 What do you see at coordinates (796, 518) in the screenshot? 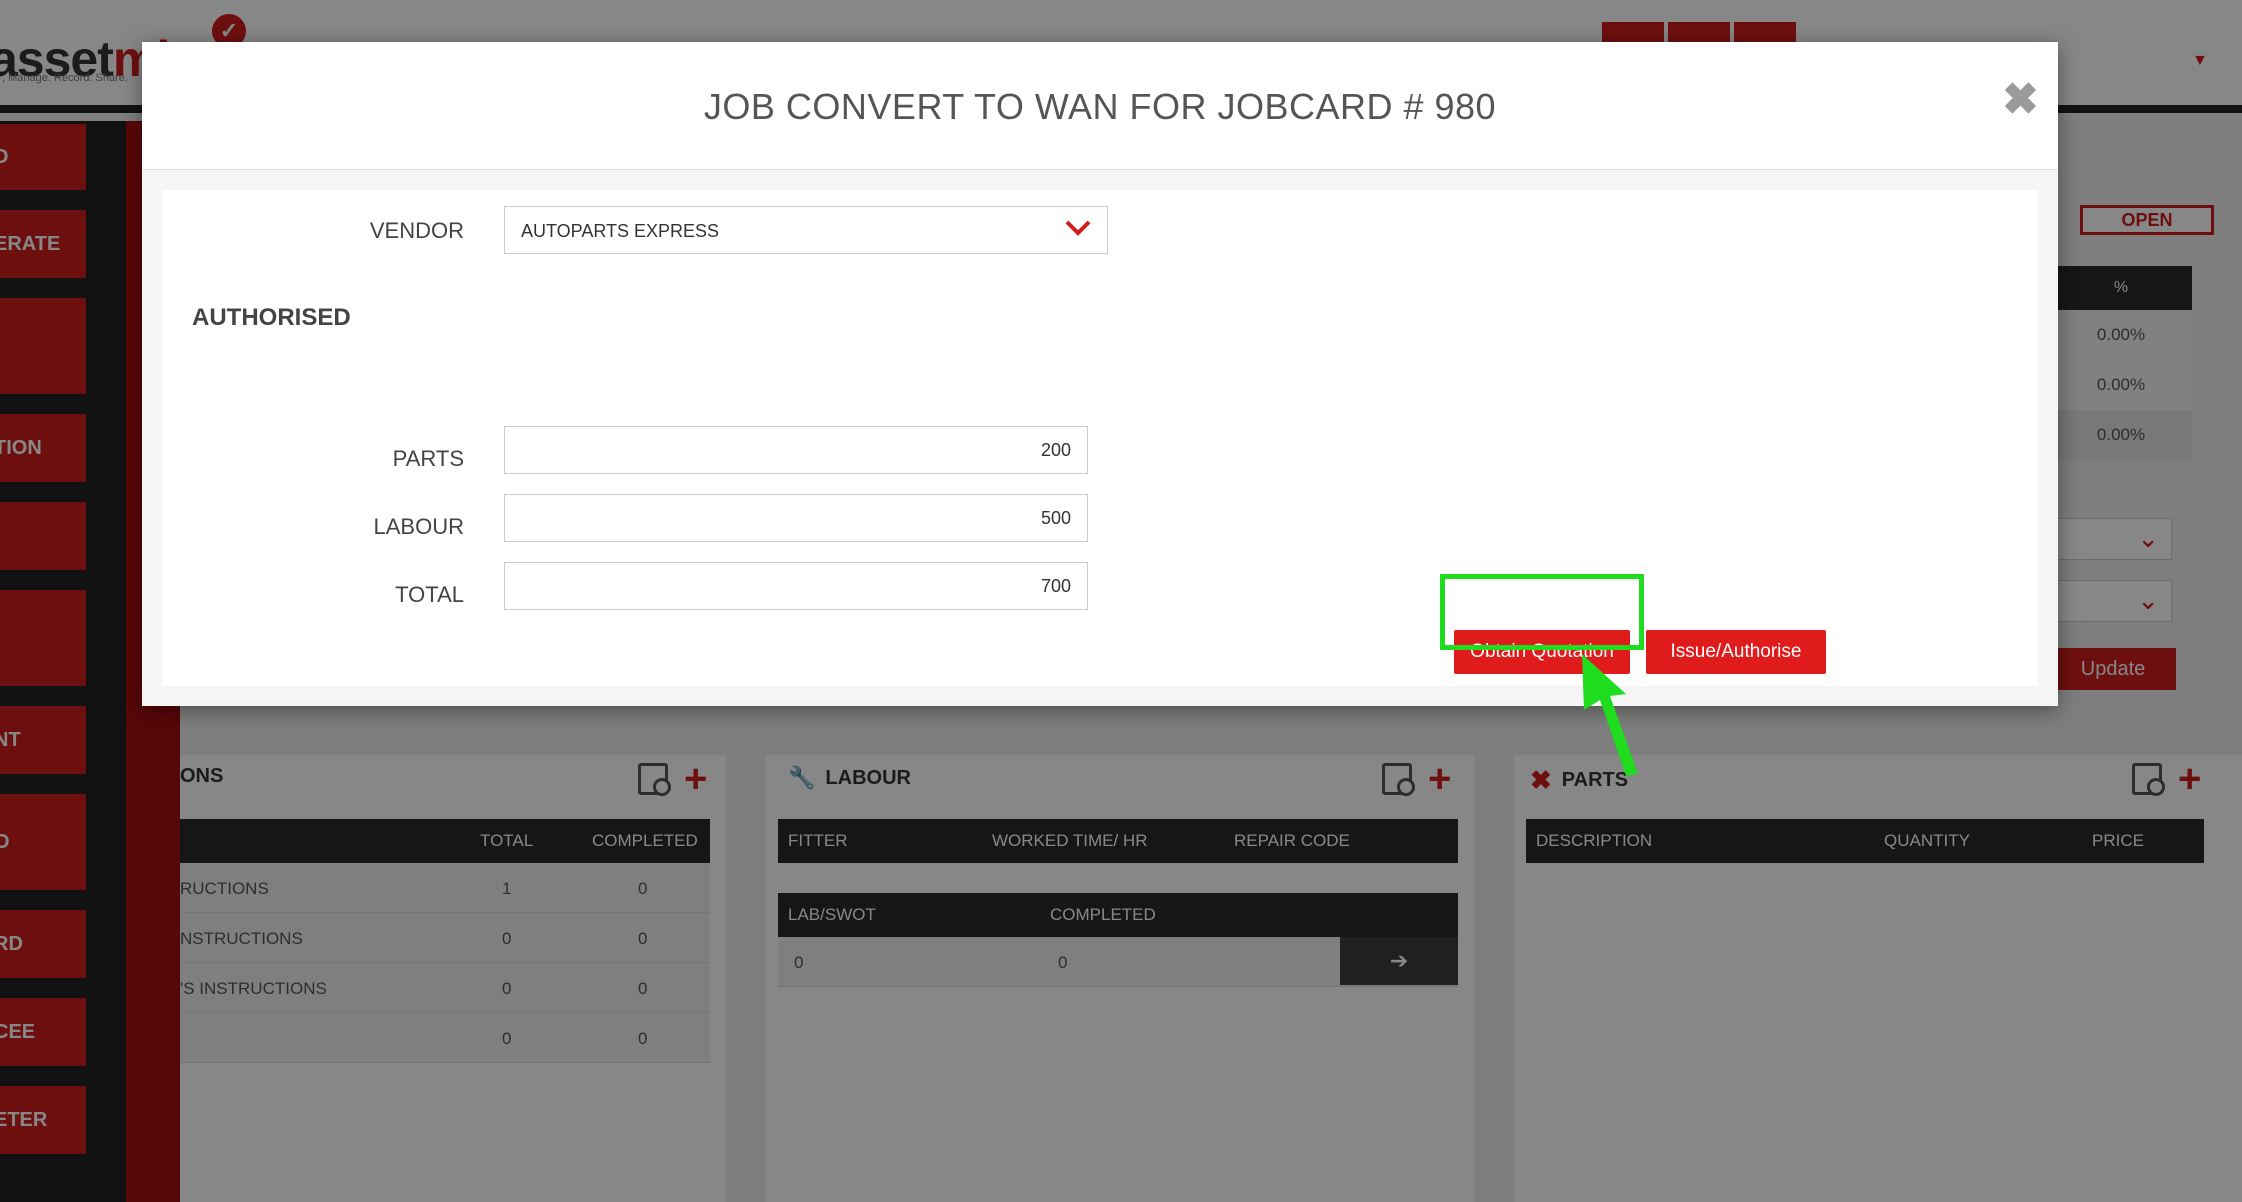
I see `labour-amount-field: 500` at bounding box center [796, 518].